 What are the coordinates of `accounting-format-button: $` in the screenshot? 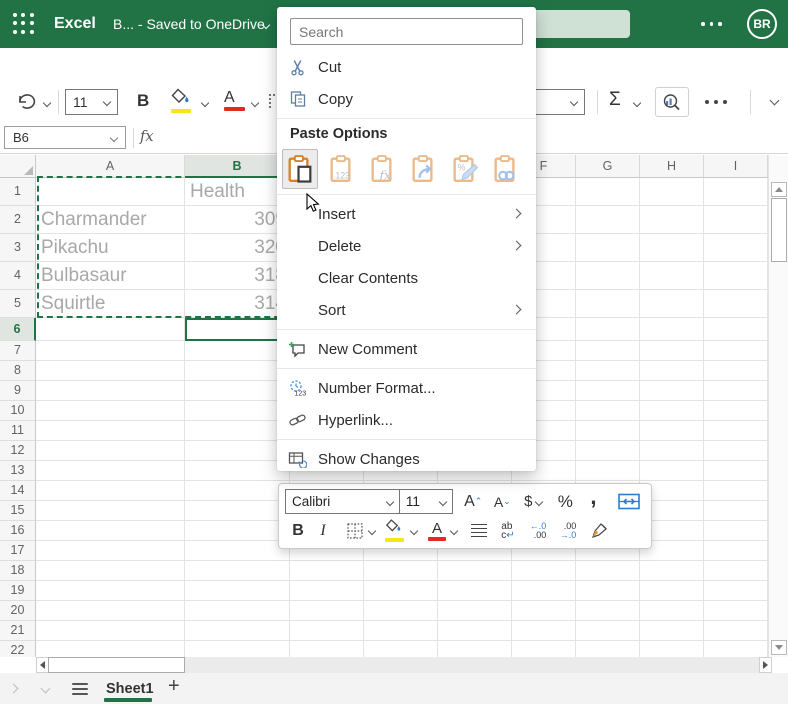 It's located at (533, 501).